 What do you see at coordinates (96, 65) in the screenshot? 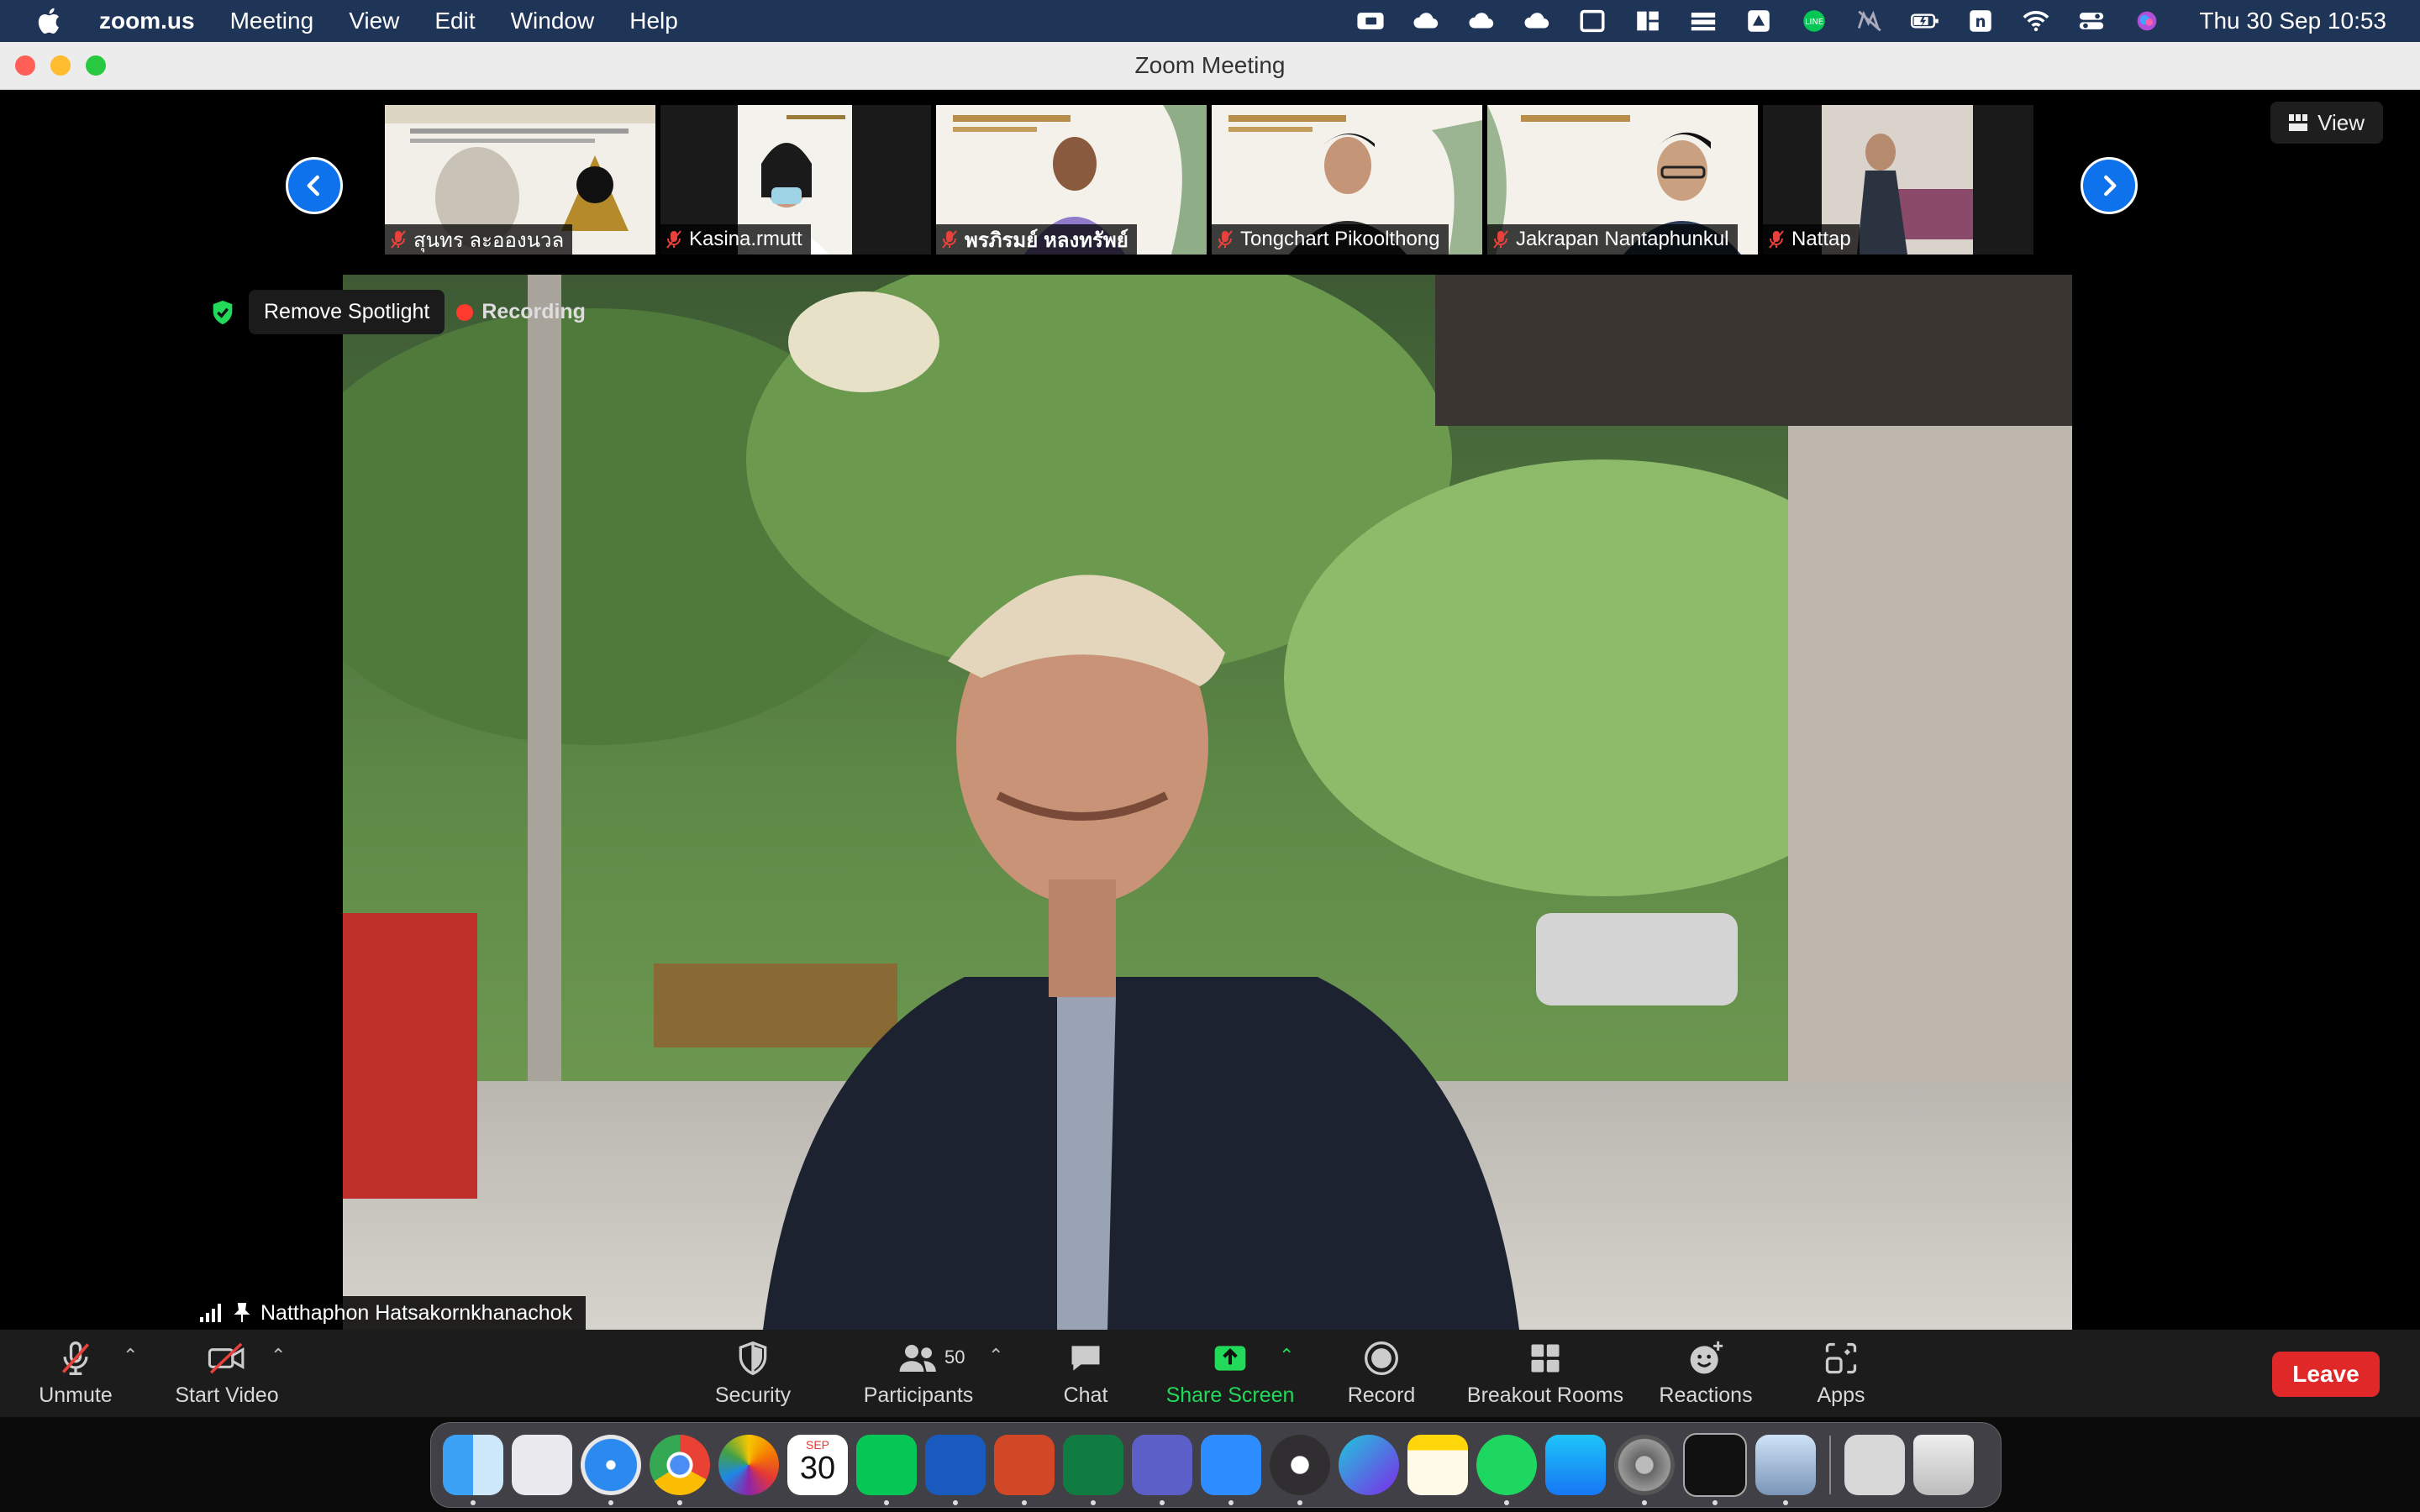
I see `fullscreen-window-button` at bounding box center [96, 65].